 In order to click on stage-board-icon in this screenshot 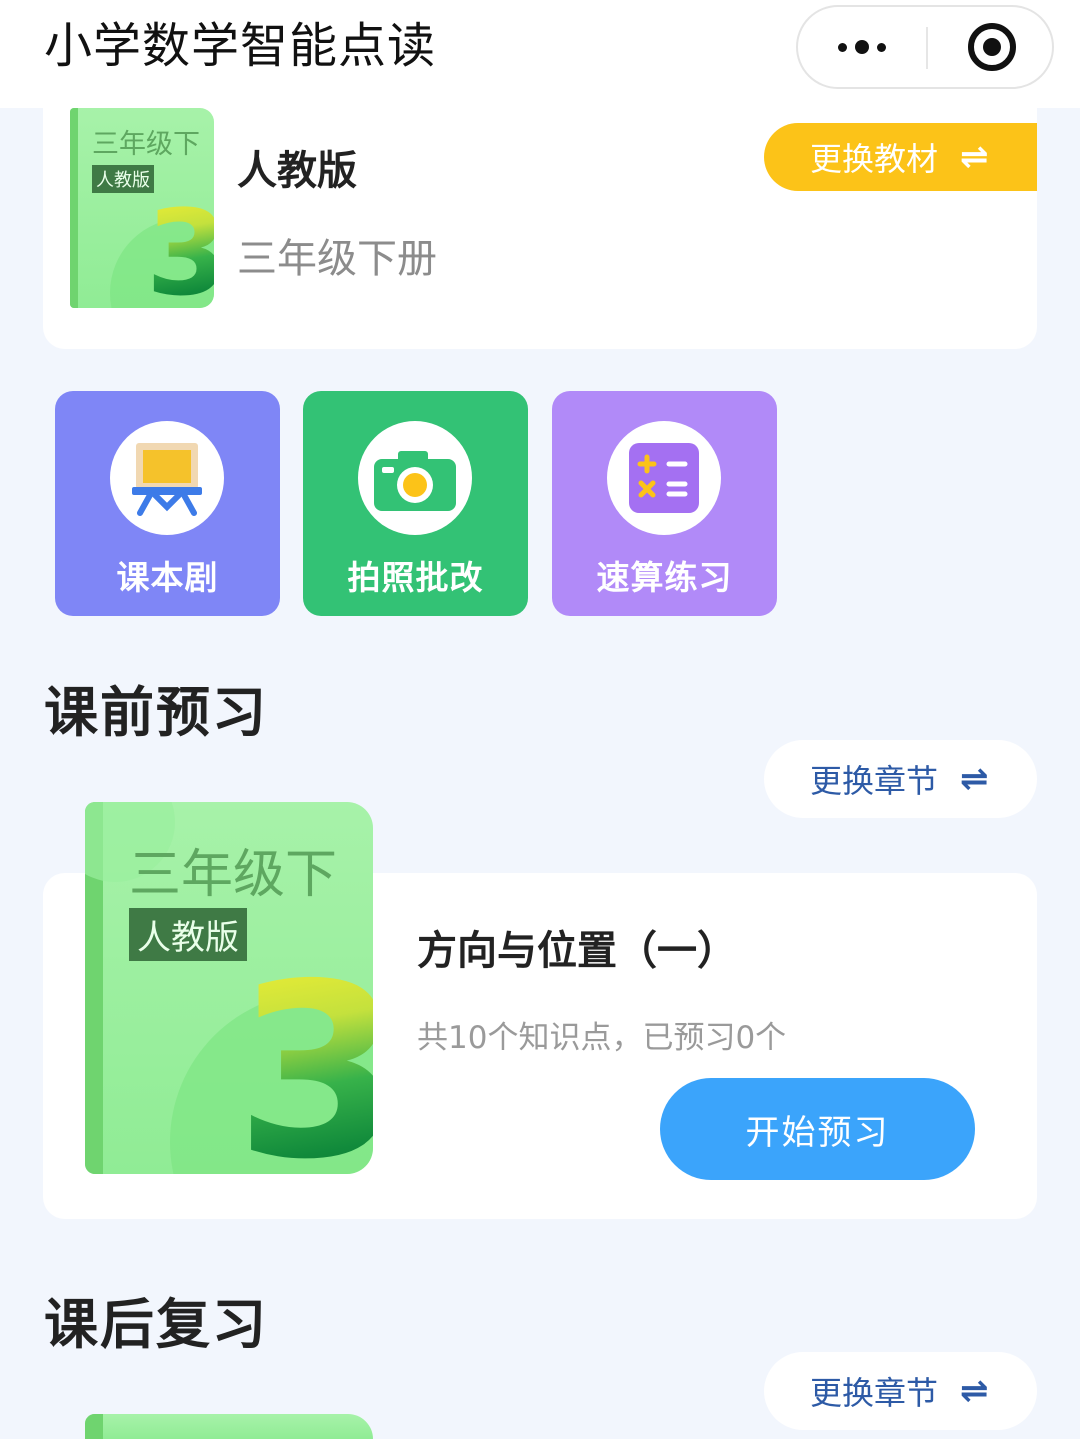, I will do `click(167, 478)`.